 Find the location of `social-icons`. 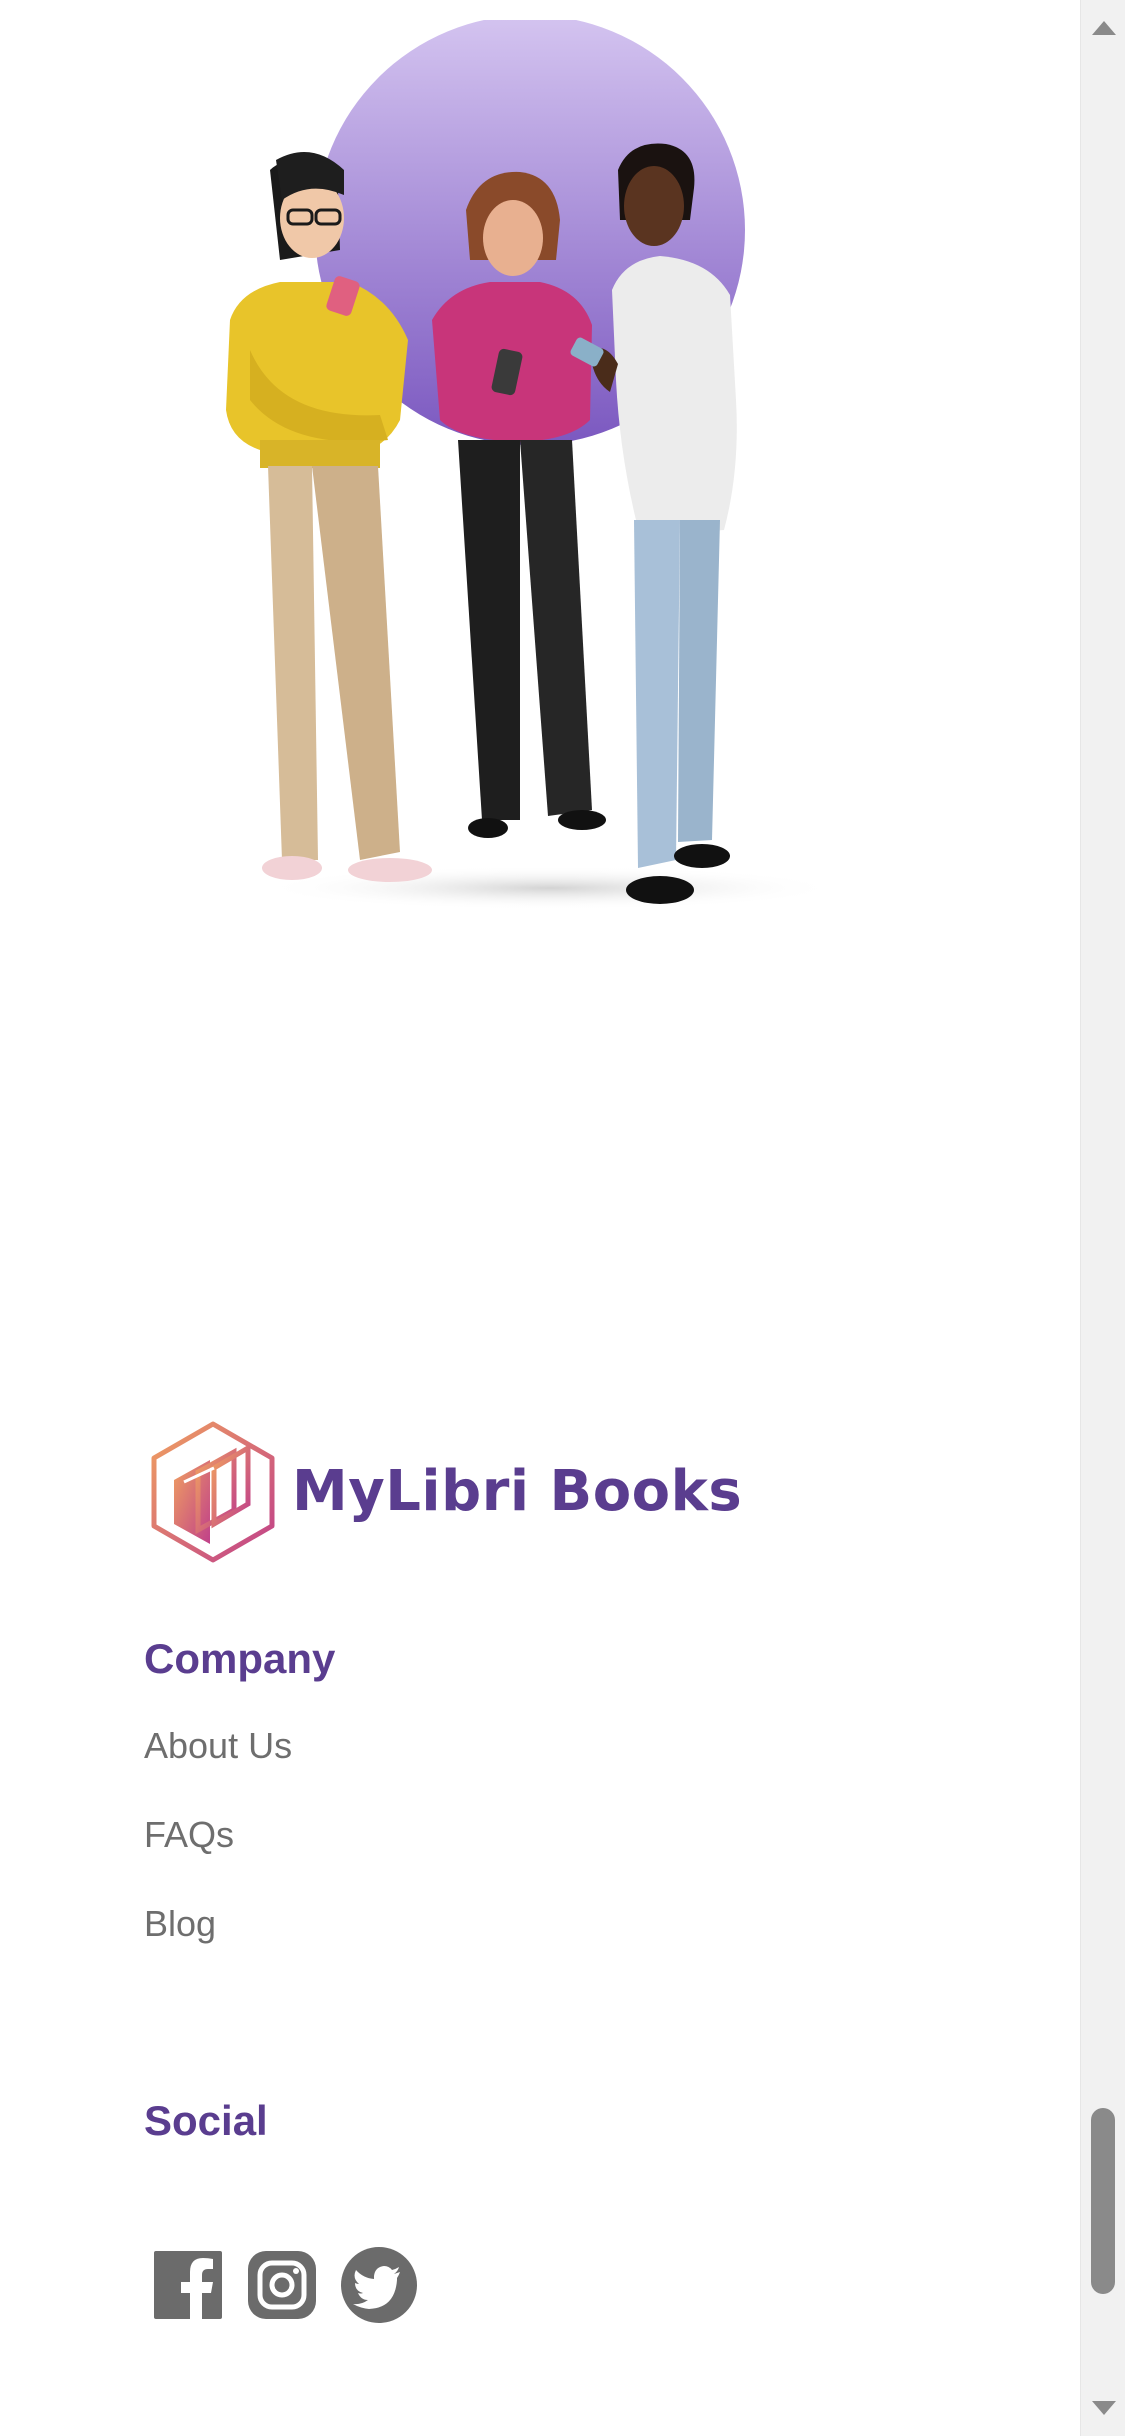

social-icons is located at coordinates (285, 2285).